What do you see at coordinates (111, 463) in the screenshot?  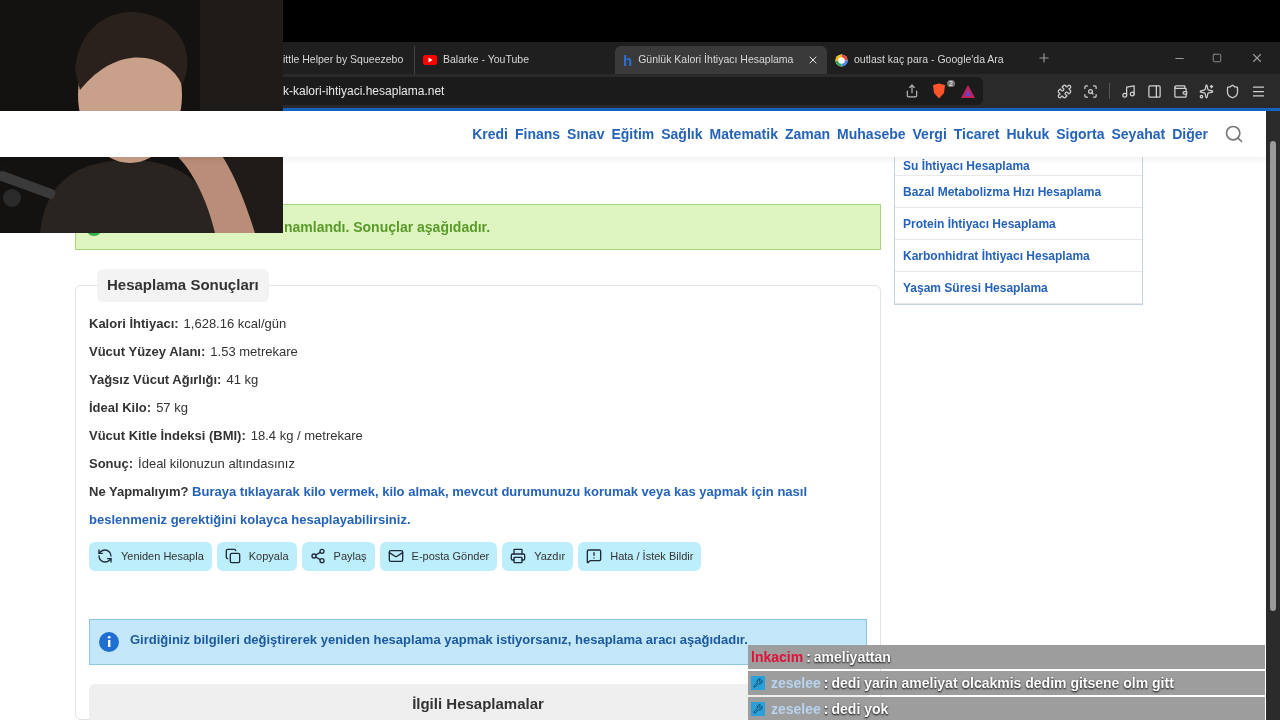 I see `result-label: Sonuç:` at bounding box center [111, 463].